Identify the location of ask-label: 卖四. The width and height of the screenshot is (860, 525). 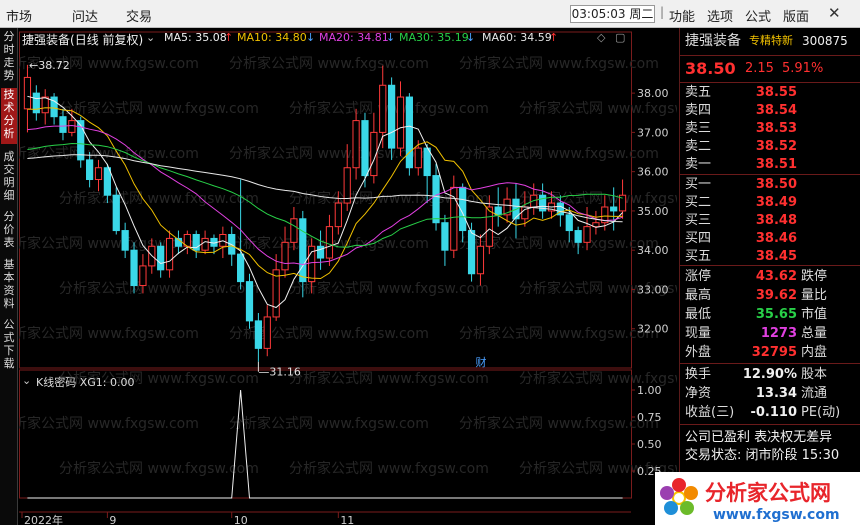
(698, 110).